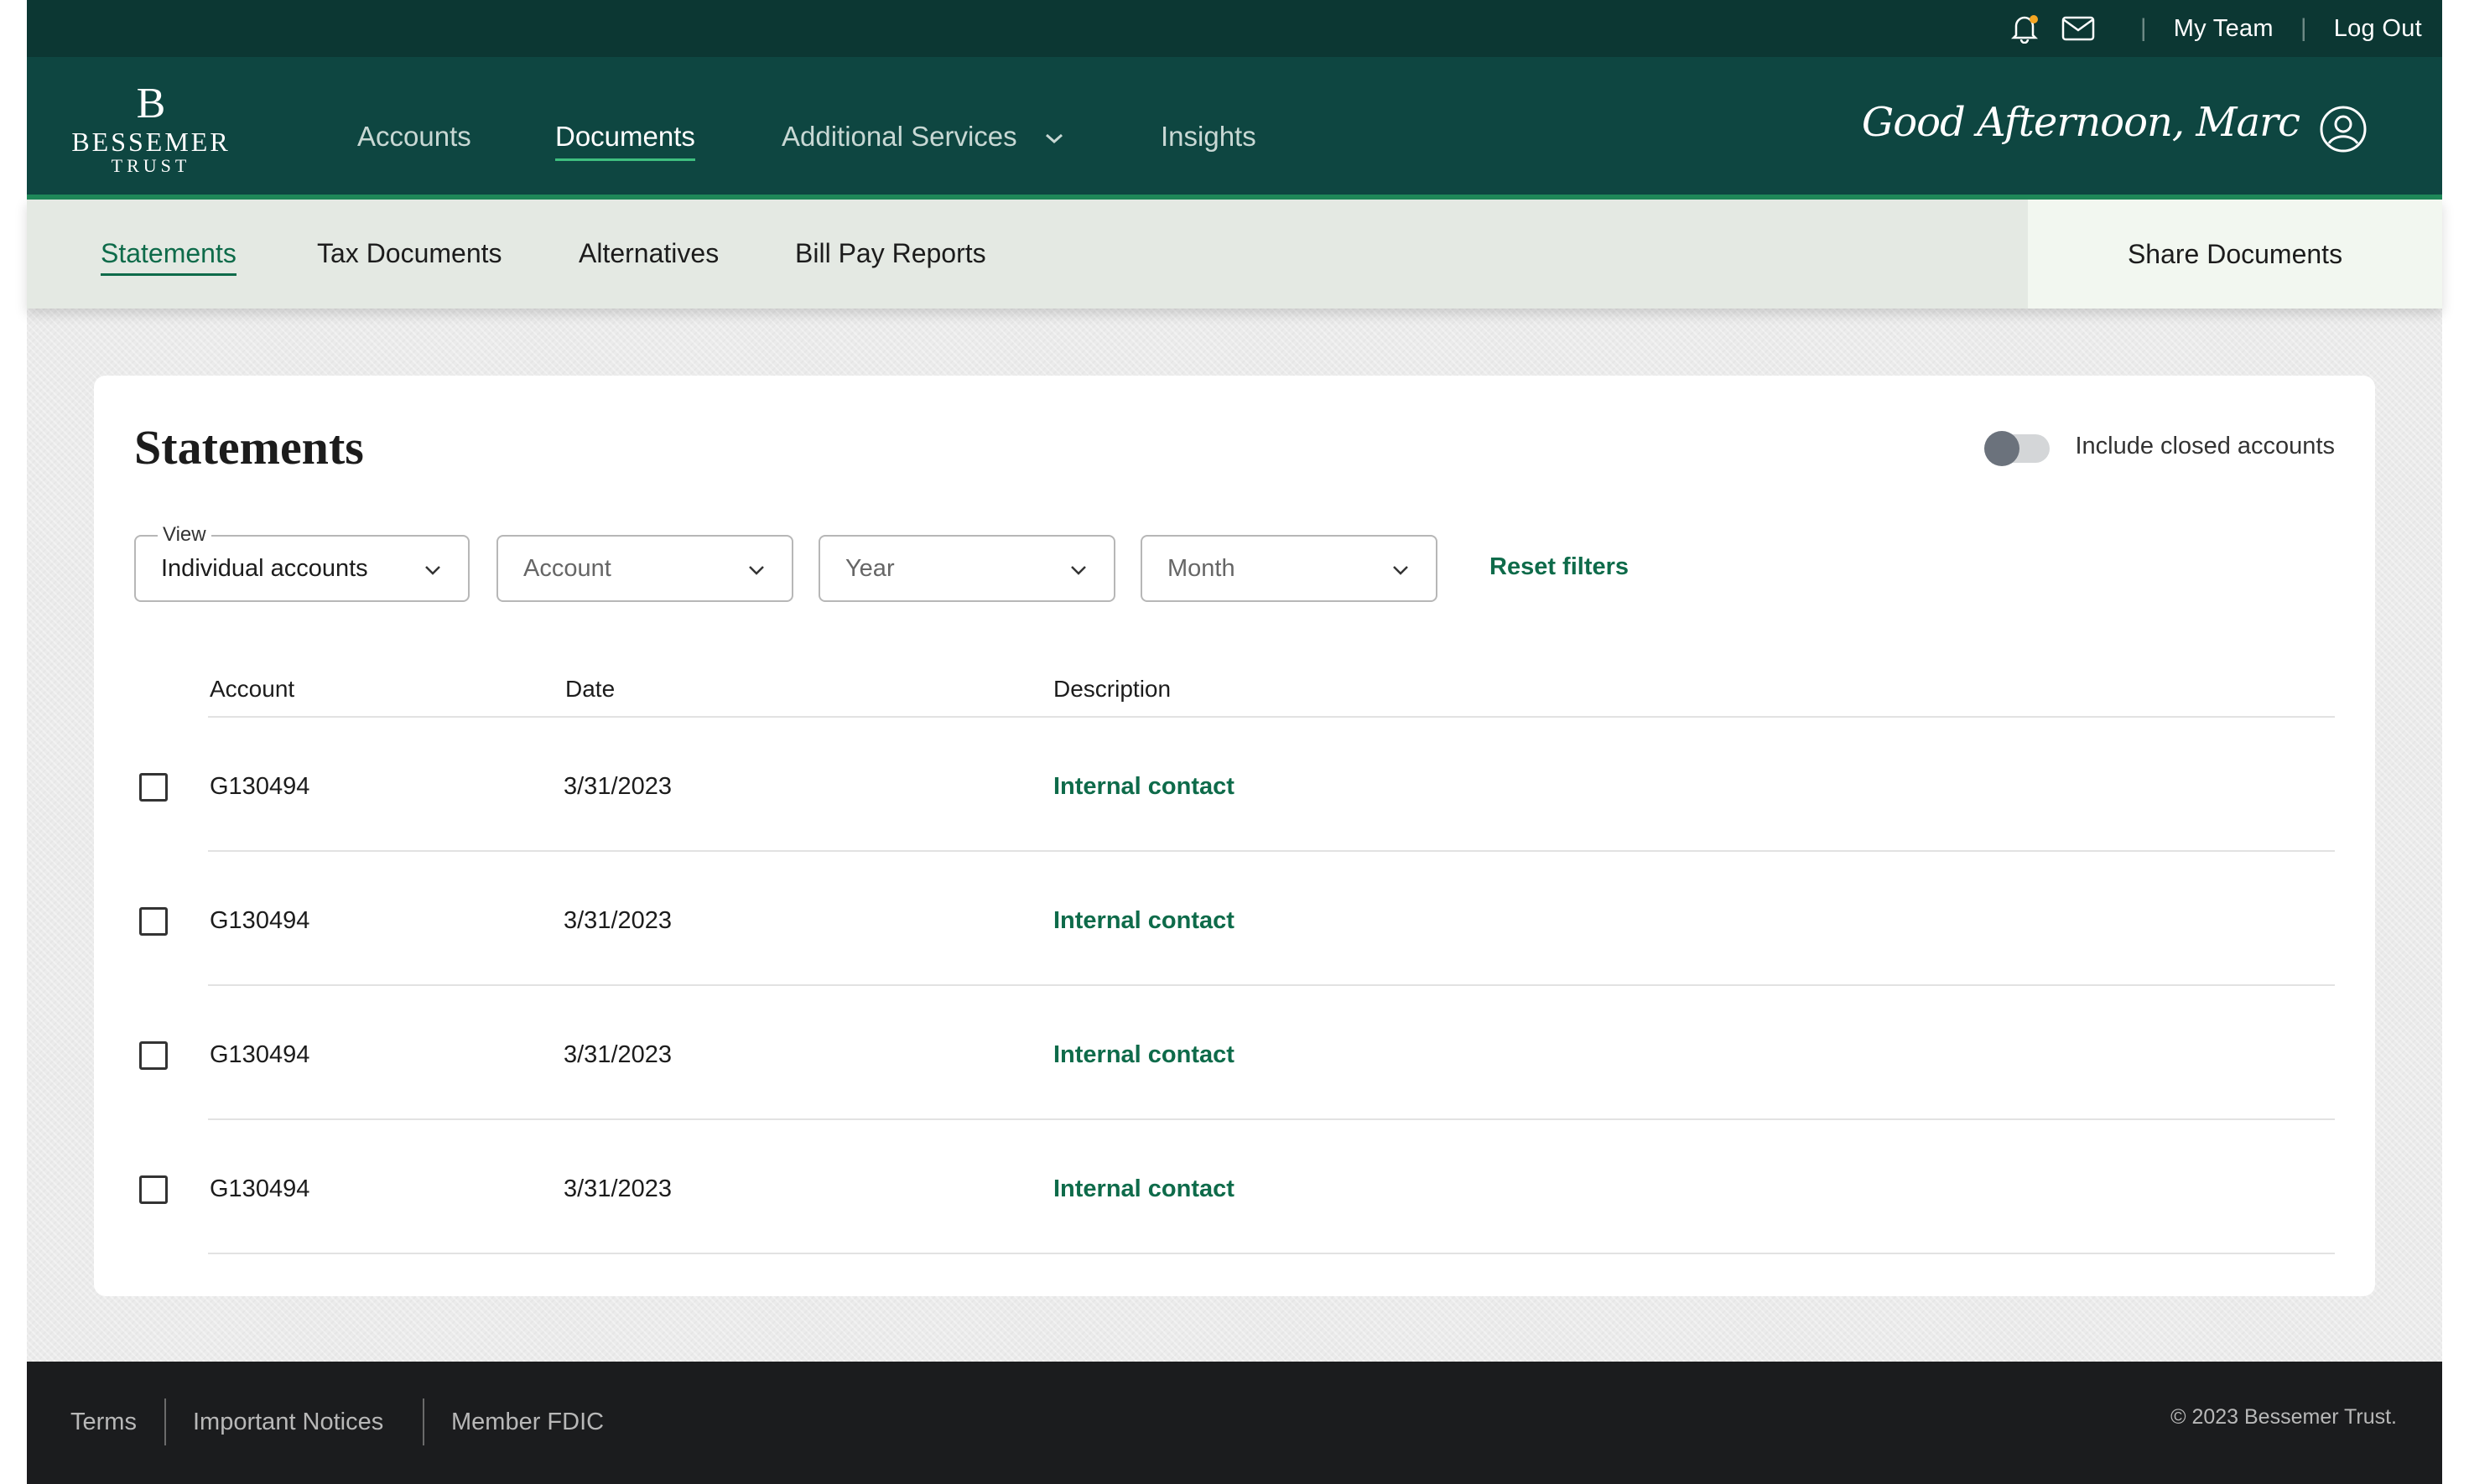  What do you see at coordinates (1112, 689) in the screenshot?
I see `column-header-description: Description` at bounding box center [1112, 689].